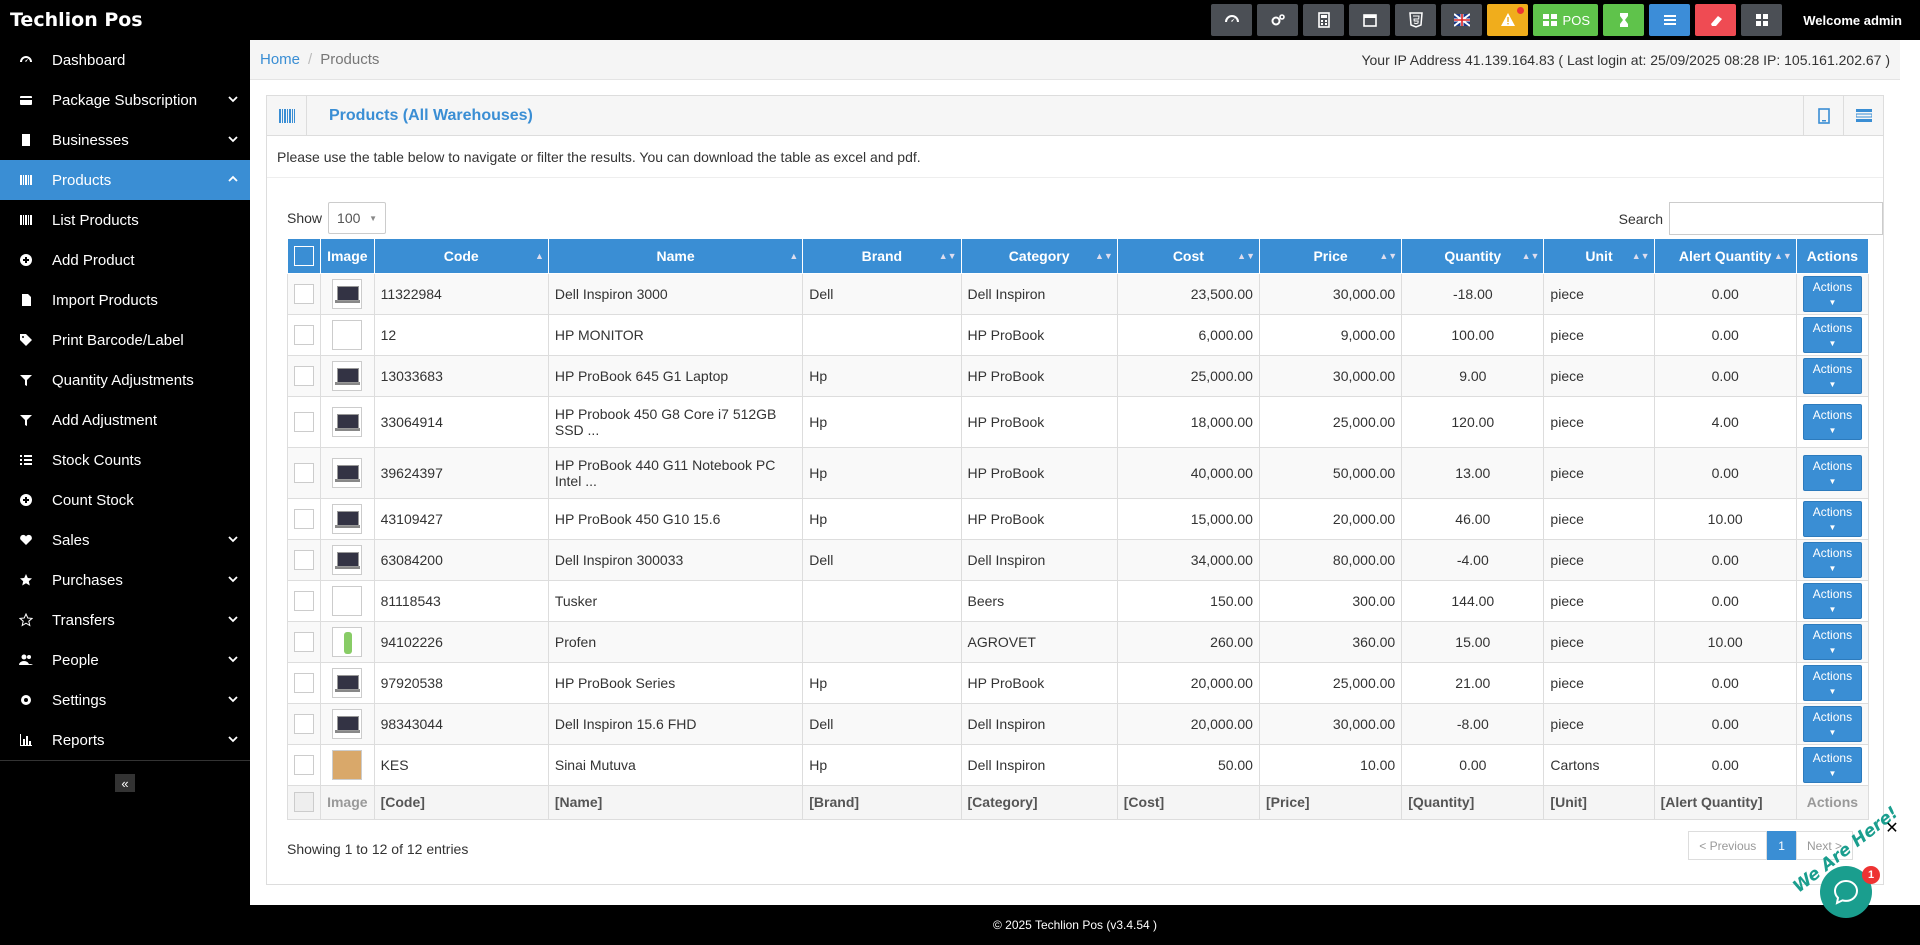 Image resolution: width=1920 pixels, height=945 pixels. What do you see at coordinates (675, 802) in the screenshot?
I see `column-filter-name: [Name]` at bounding box center [675, 802].